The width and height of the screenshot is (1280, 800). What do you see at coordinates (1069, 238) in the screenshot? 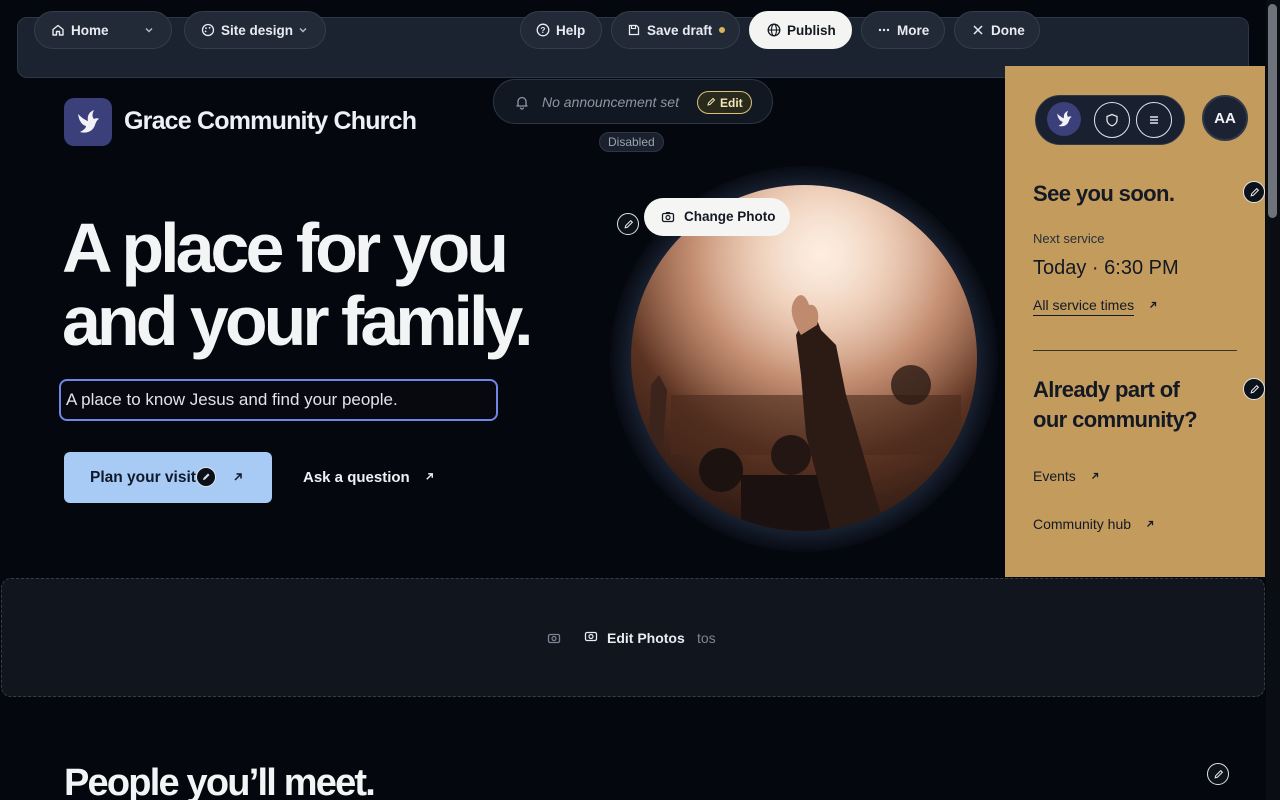
I see `next-service-label: Next service` at bounding box center [1069, 238].